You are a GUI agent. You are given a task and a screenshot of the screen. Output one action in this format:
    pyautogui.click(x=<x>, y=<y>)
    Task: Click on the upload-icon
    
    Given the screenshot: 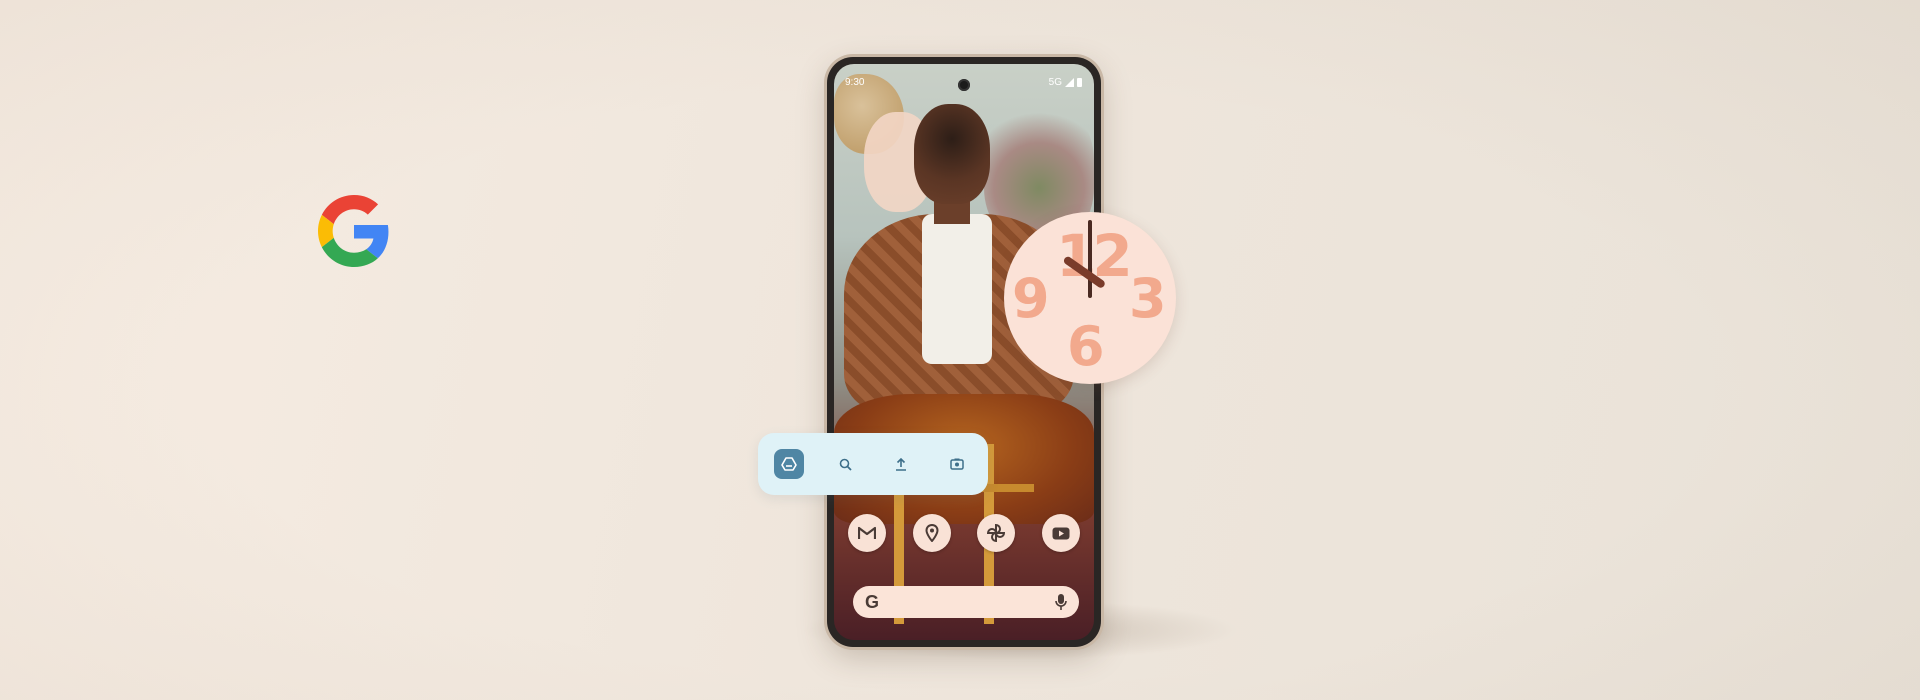 What is the action you would take?
    pyautogui.click(x=901, y=464)
    